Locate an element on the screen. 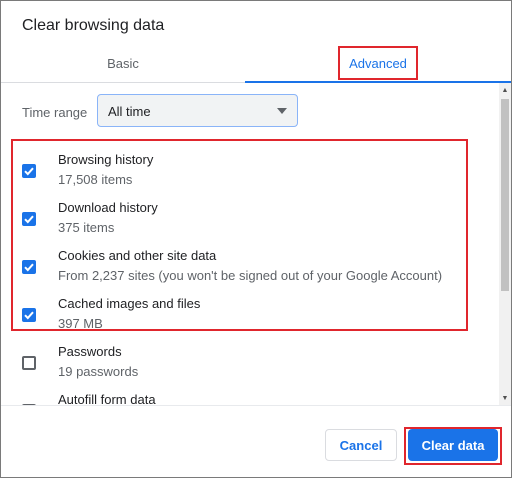 This screenshot has height=478, width=512. list-item-download-history: Download history 375 items is located at coordinates (250, 222).